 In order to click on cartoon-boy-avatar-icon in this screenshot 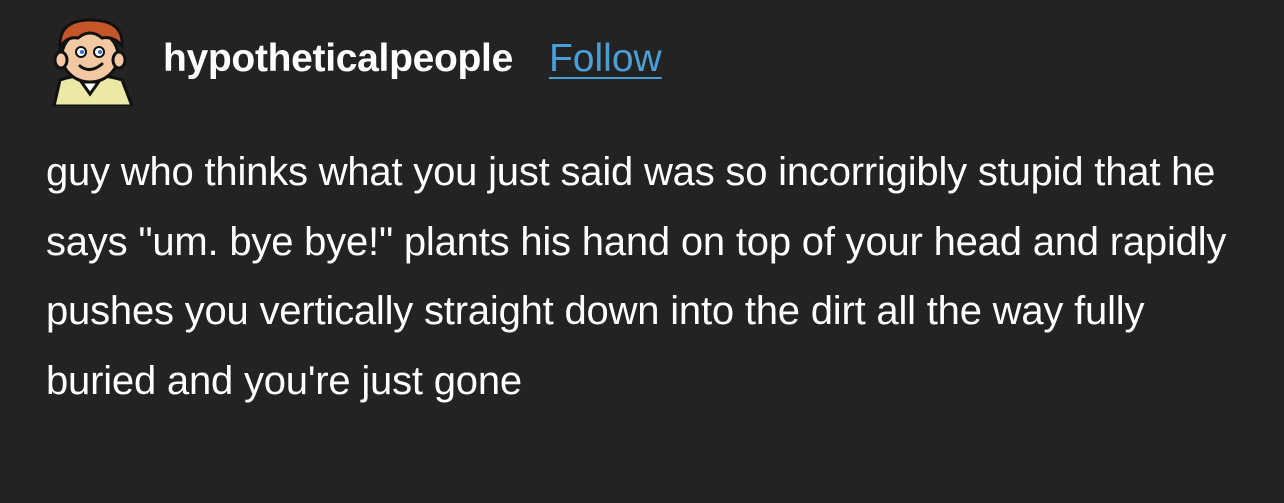, I will do `click(93, 62)`.